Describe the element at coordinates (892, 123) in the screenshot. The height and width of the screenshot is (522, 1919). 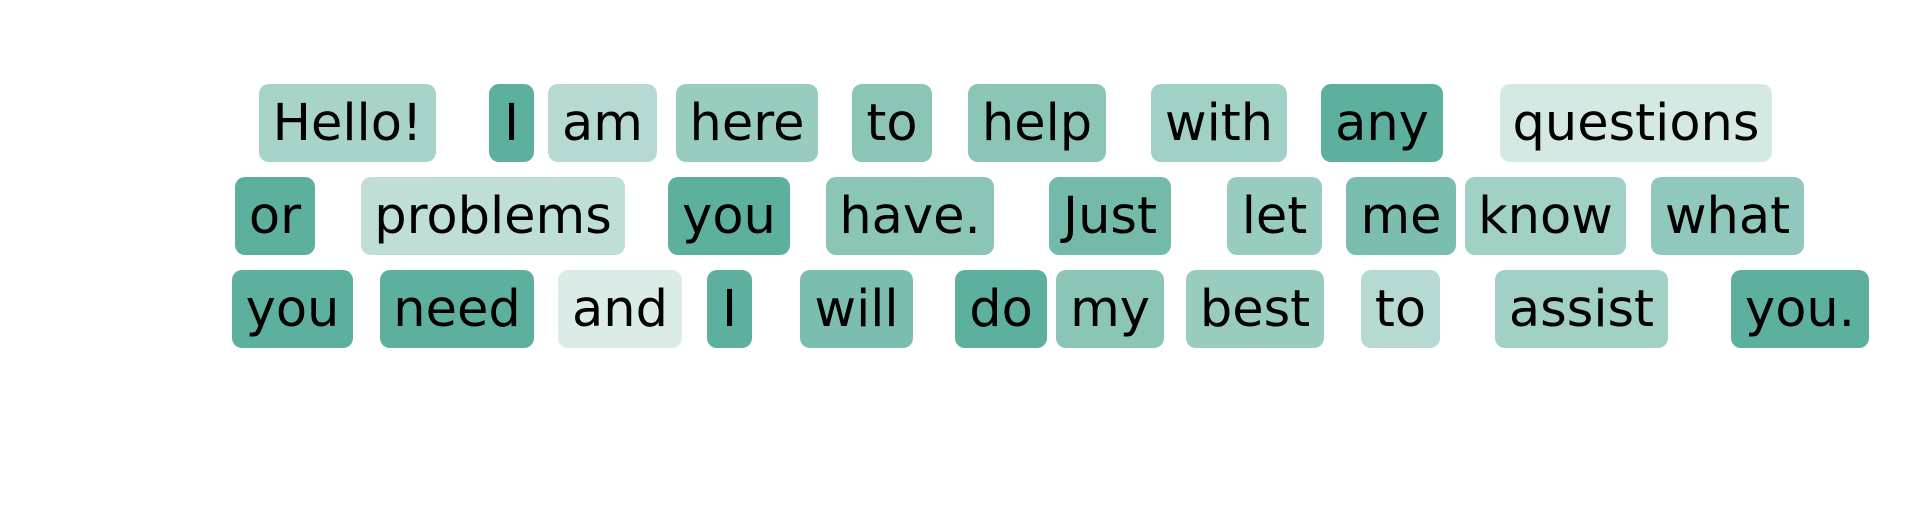
I see `token-1-5: to` at that location.